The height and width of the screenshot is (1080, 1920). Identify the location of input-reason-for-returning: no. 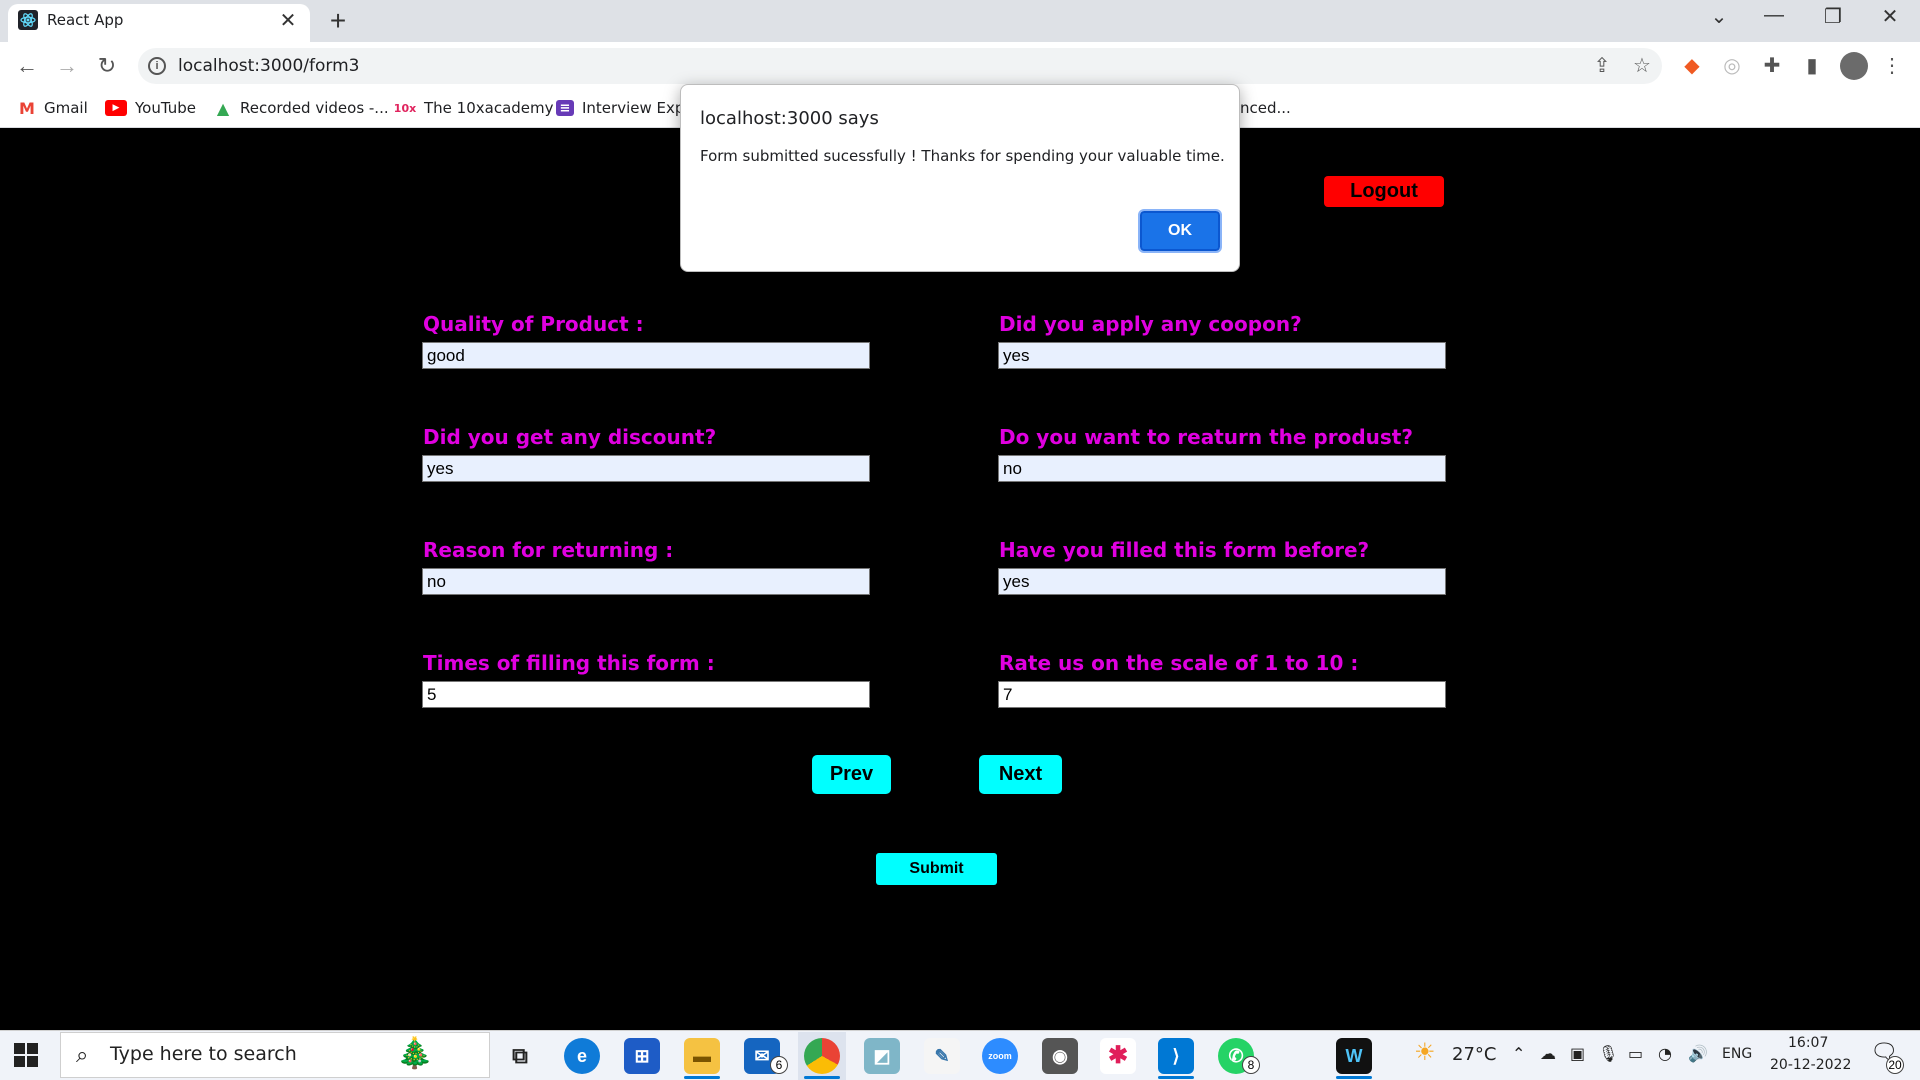
(646, 581).